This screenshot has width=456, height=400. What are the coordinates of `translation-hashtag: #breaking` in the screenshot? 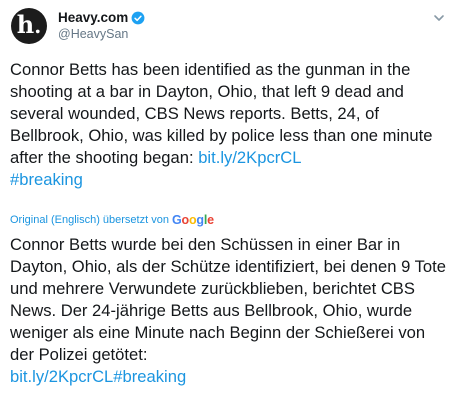 It's located at (149, 376).